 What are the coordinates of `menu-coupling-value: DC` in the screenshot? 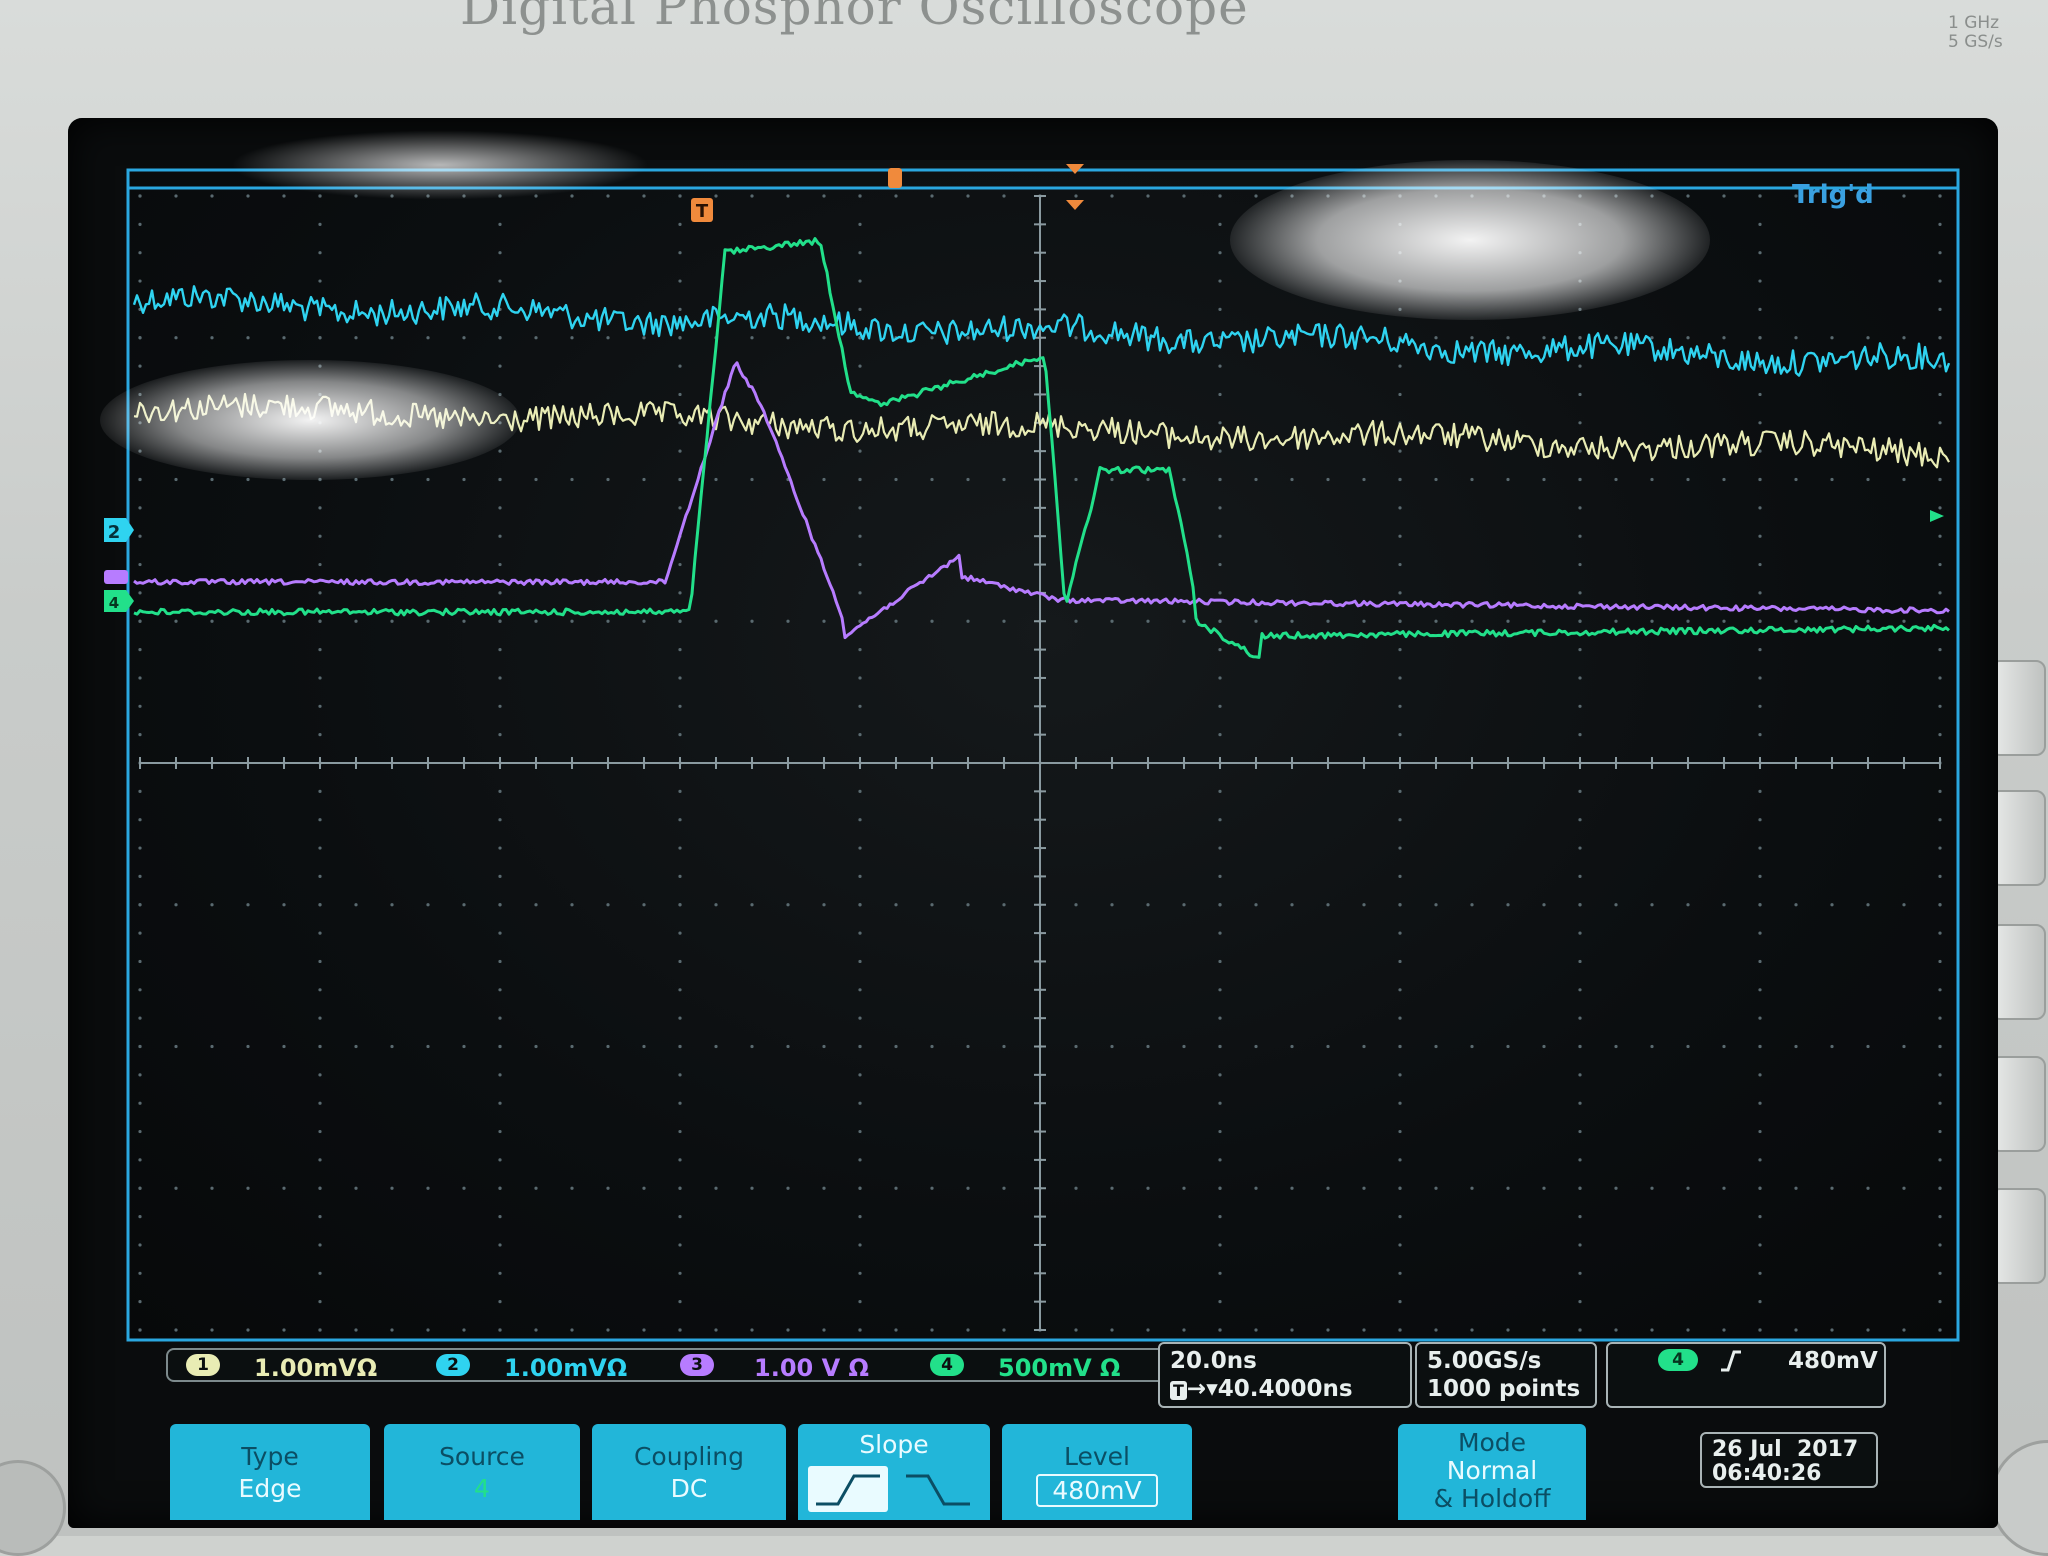 It's located at (689, 1488).